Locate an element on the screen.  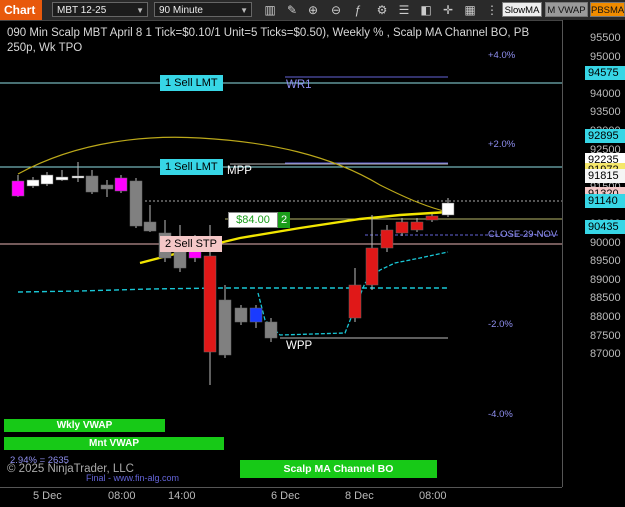
pbsma-button: PBSMA is located at coordinates (607, 9).